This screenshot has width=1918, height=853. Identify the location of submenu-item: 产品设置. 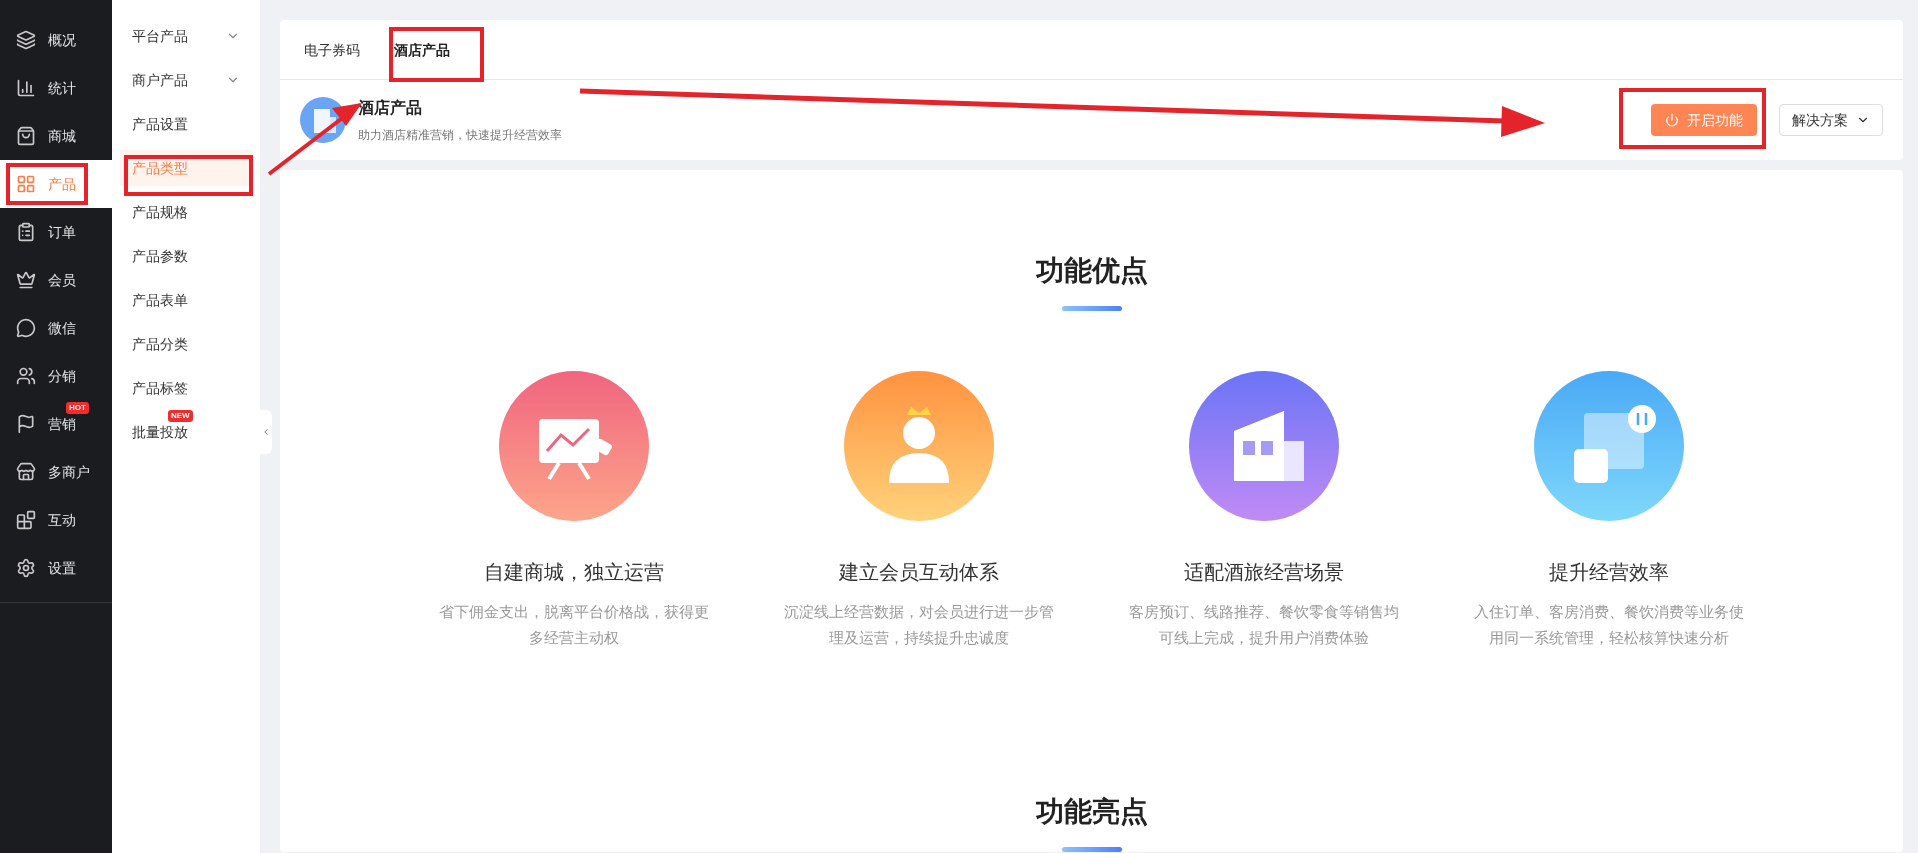
(186, 124).